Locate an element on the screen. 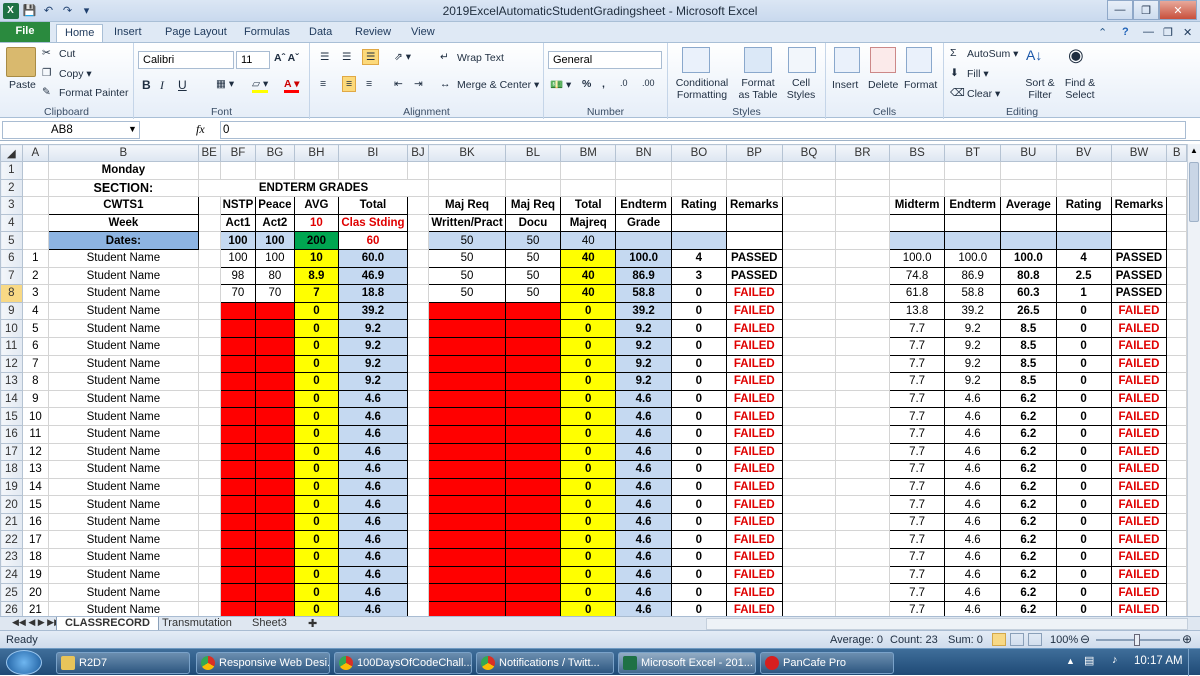  column-header: BP is located at coordinates (754, 153).